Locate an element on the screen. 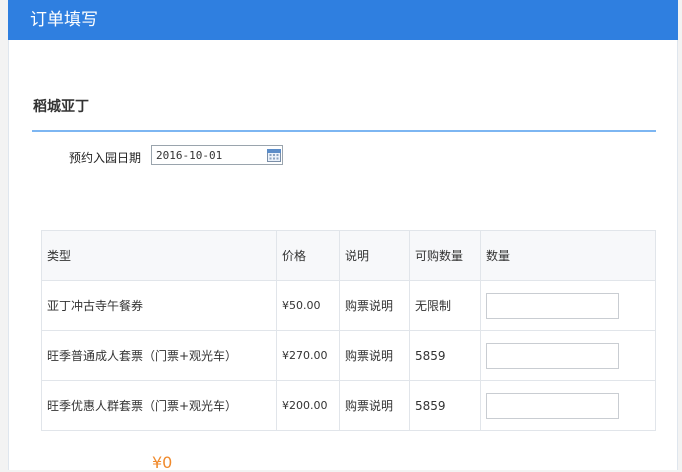 This screenshot has width=682, height=472. header-description: 说明 is located at coordinates (374, 255).